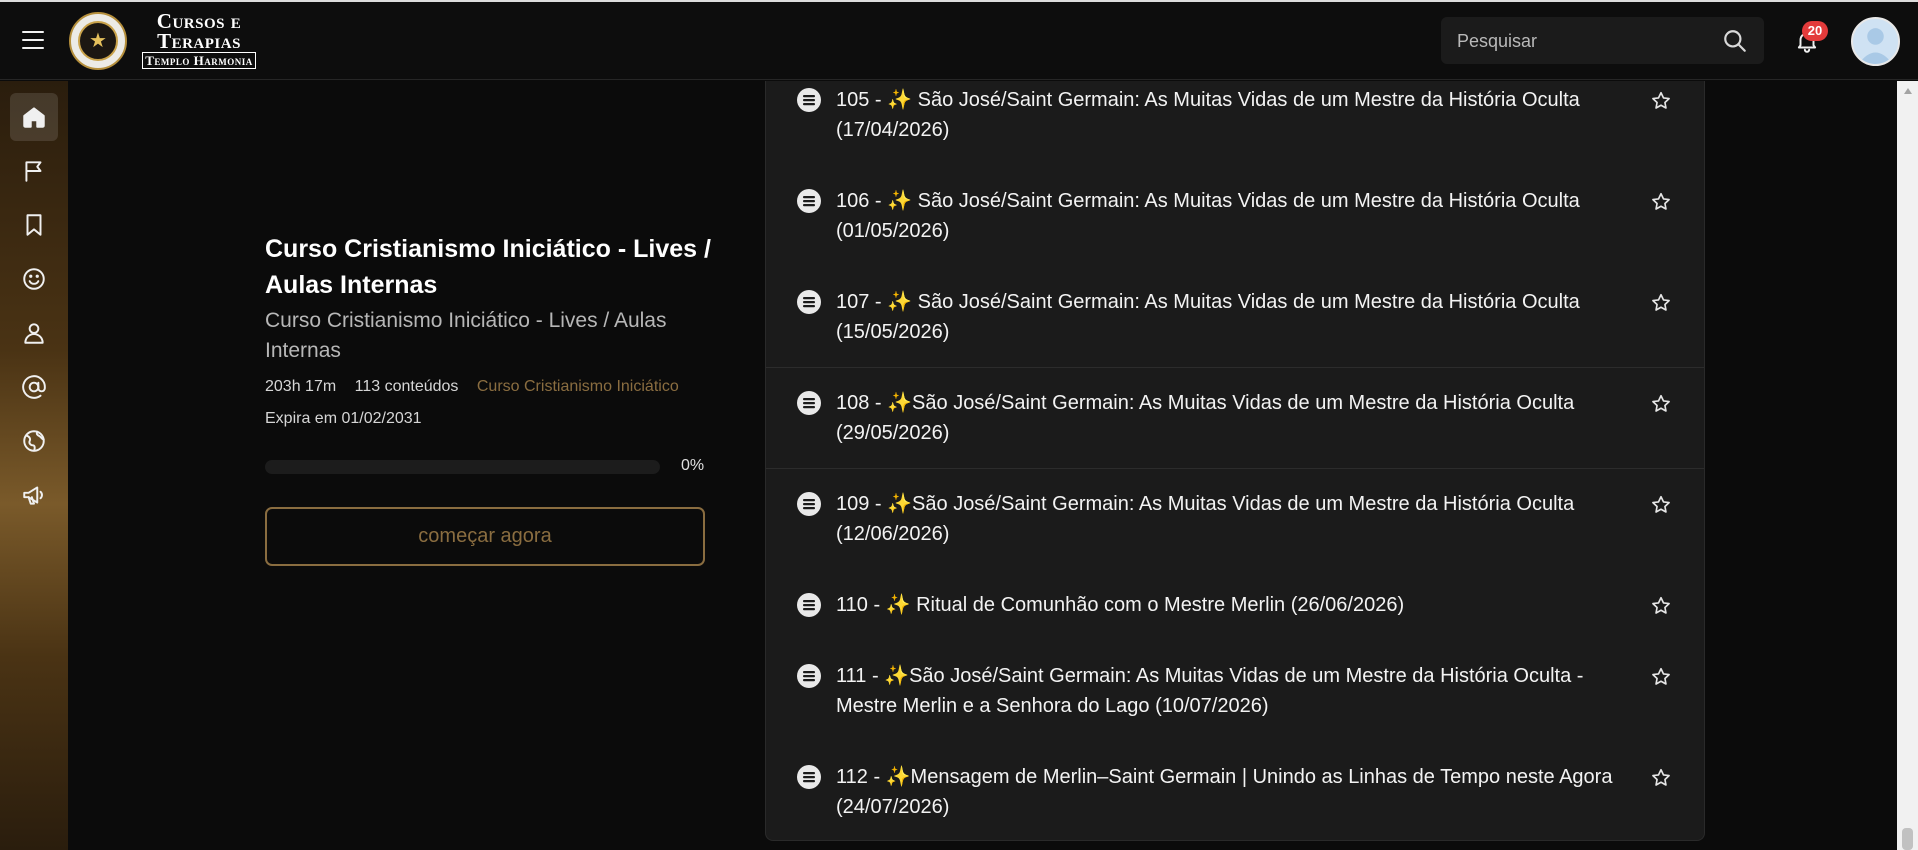 This screenshot has width=1918, height=850. I want to click on notification-badge: 20, so click(1815, 31).